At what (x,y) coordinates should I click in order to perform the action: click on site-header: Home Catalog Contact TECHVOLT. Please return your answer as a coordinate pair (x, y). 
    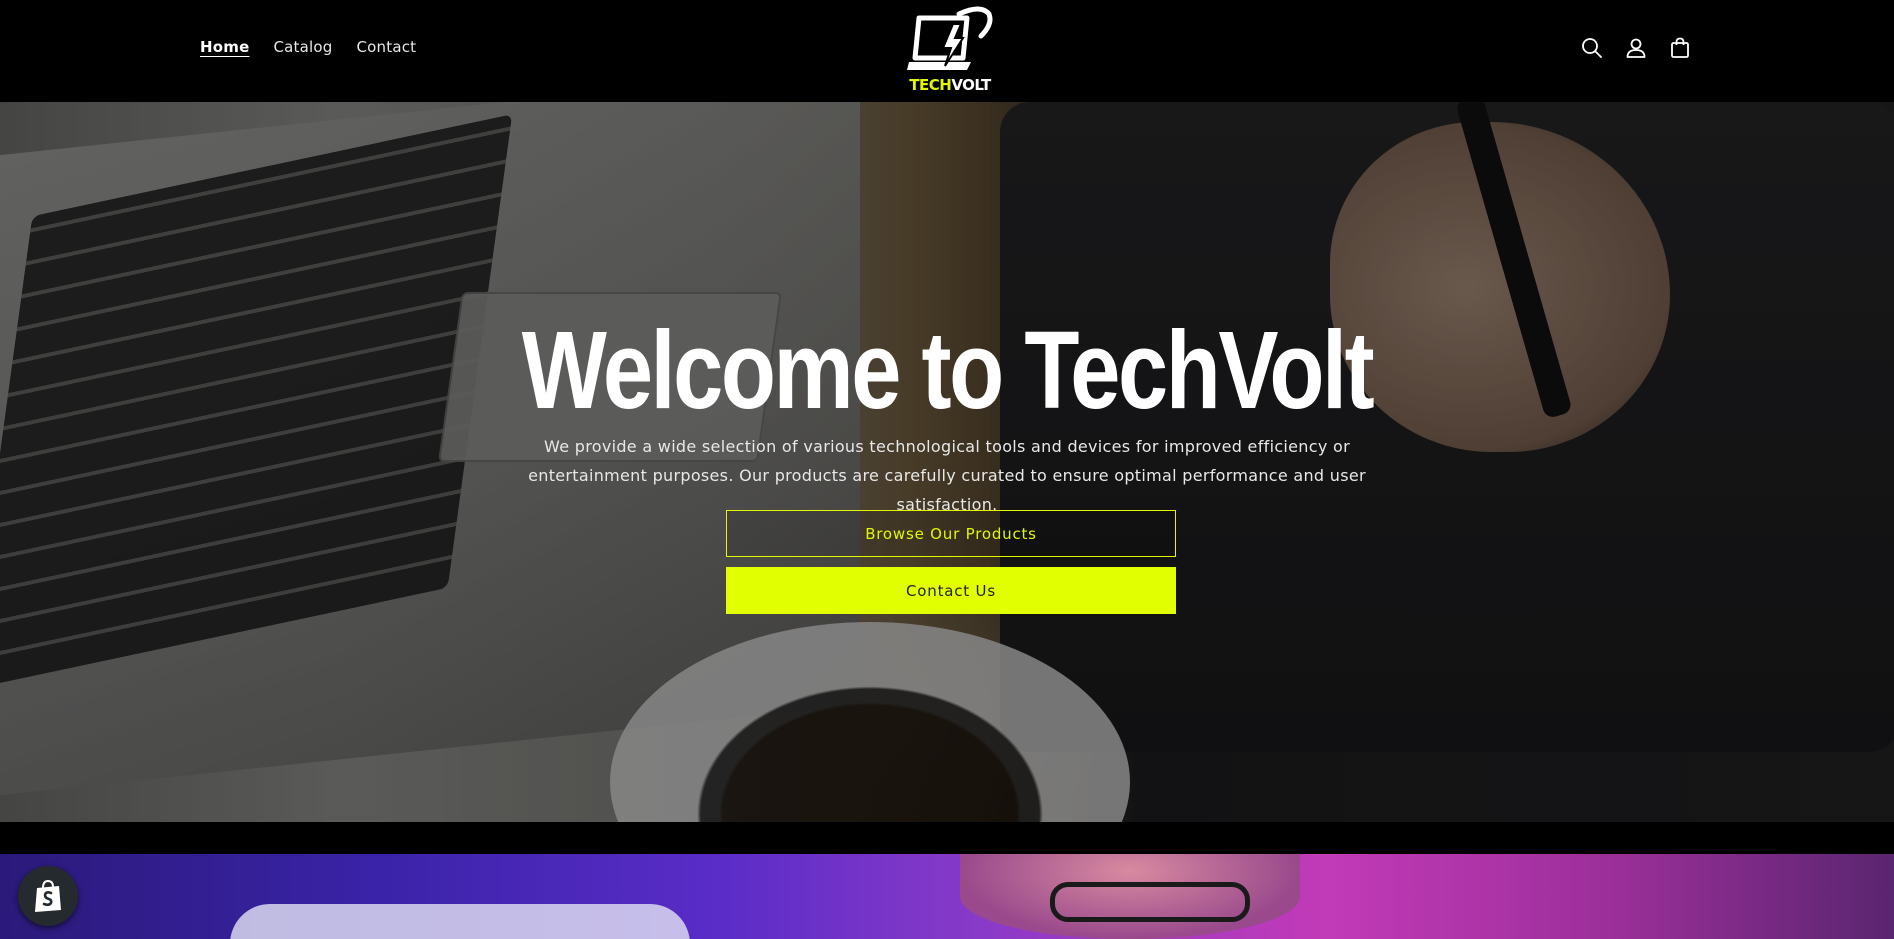
    Looking at the image, I should click on (947, 51).